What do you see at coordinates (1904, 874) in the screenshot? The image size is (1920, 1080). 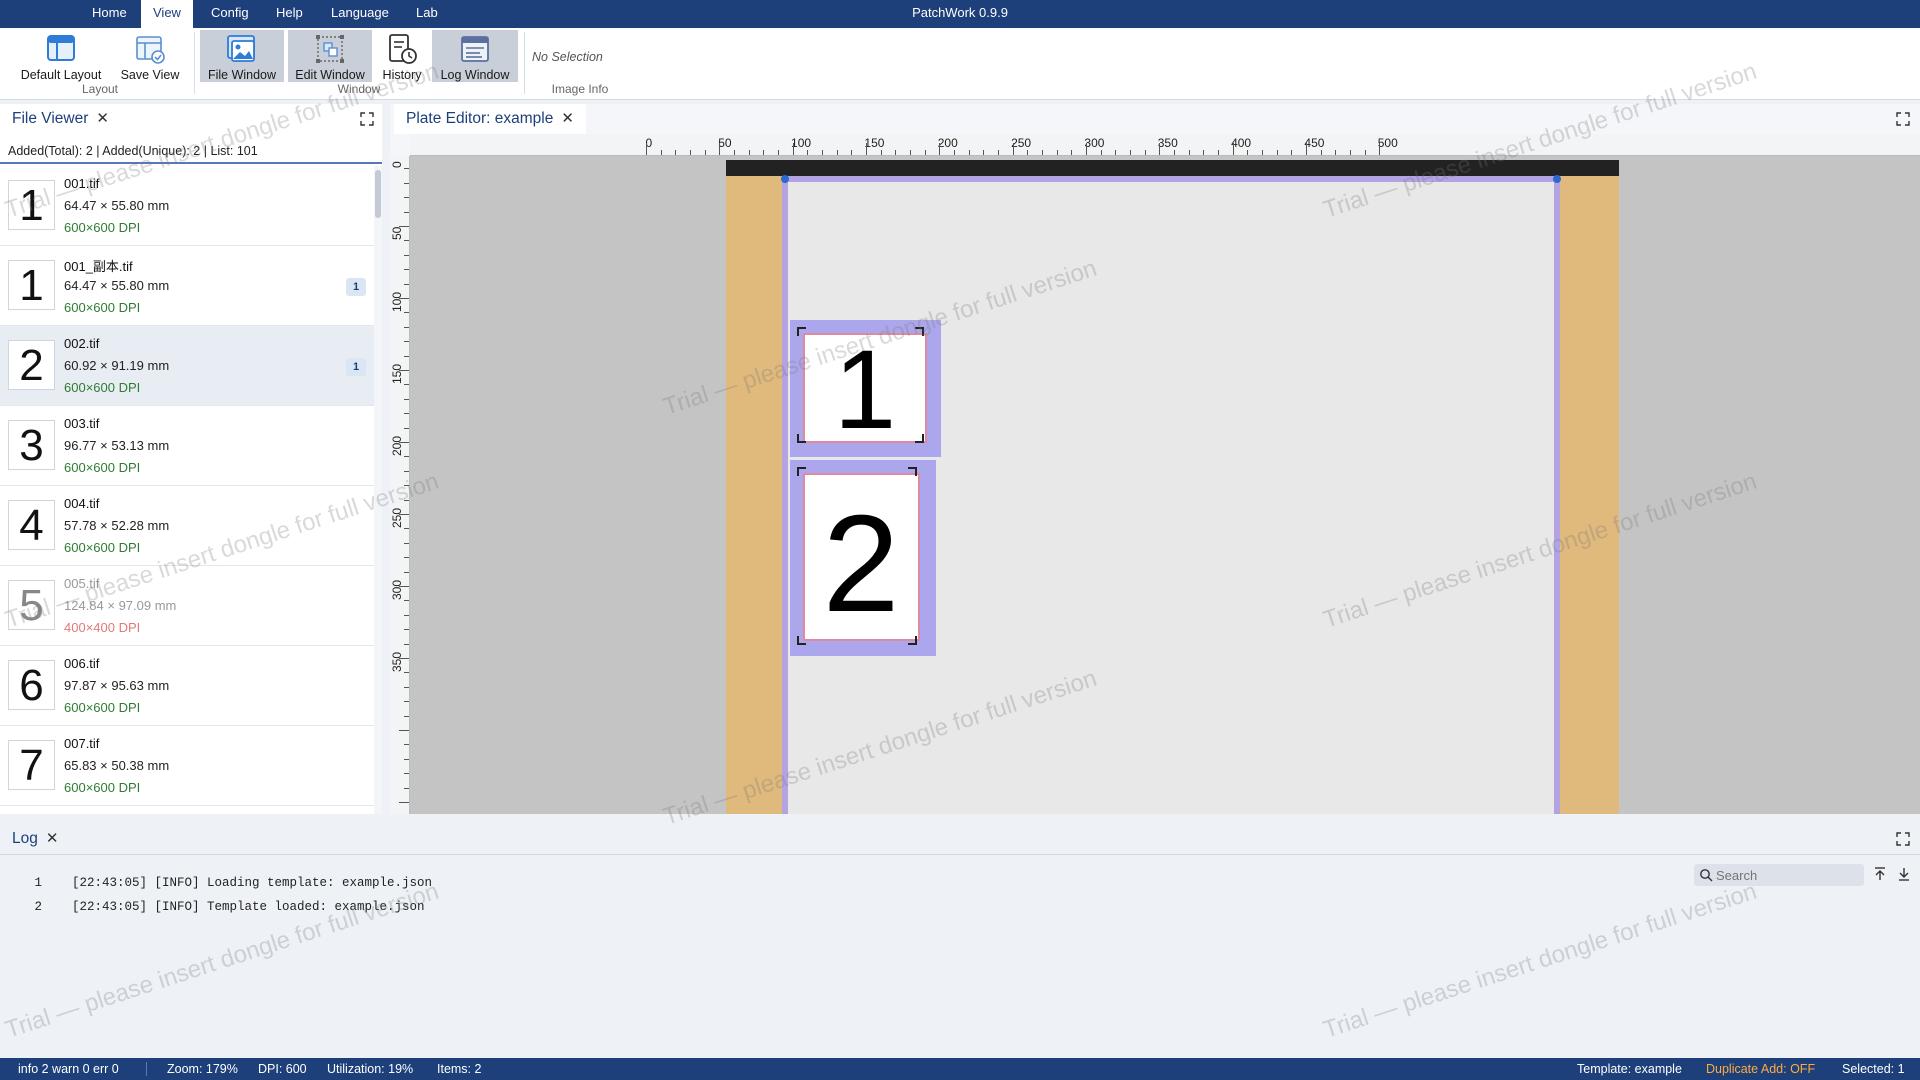 I see `scroll-to-bottom-icon` at bounding box center [1904, 874].